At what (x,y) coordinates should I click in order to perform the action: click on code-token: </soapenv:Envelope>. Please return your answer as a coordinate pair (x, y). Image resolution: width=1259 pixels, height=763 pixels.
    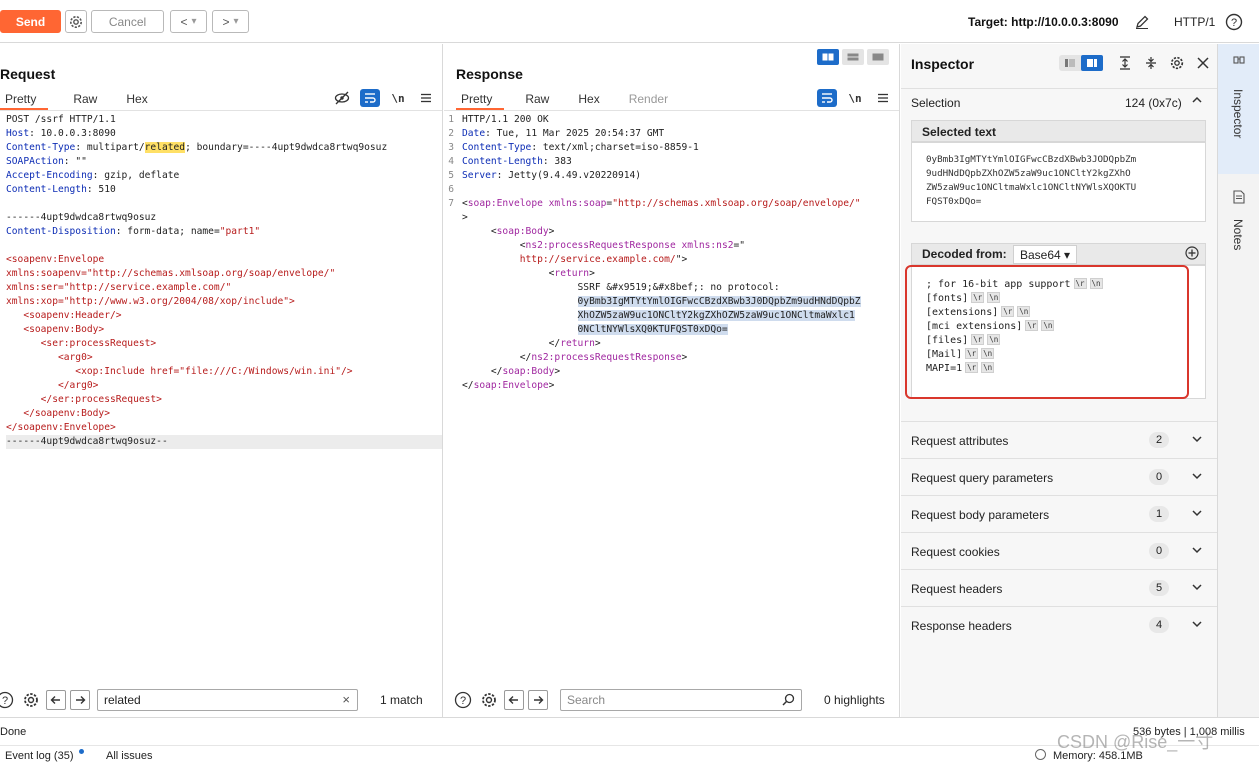
    Looking at the image, I should click on (61, 427).